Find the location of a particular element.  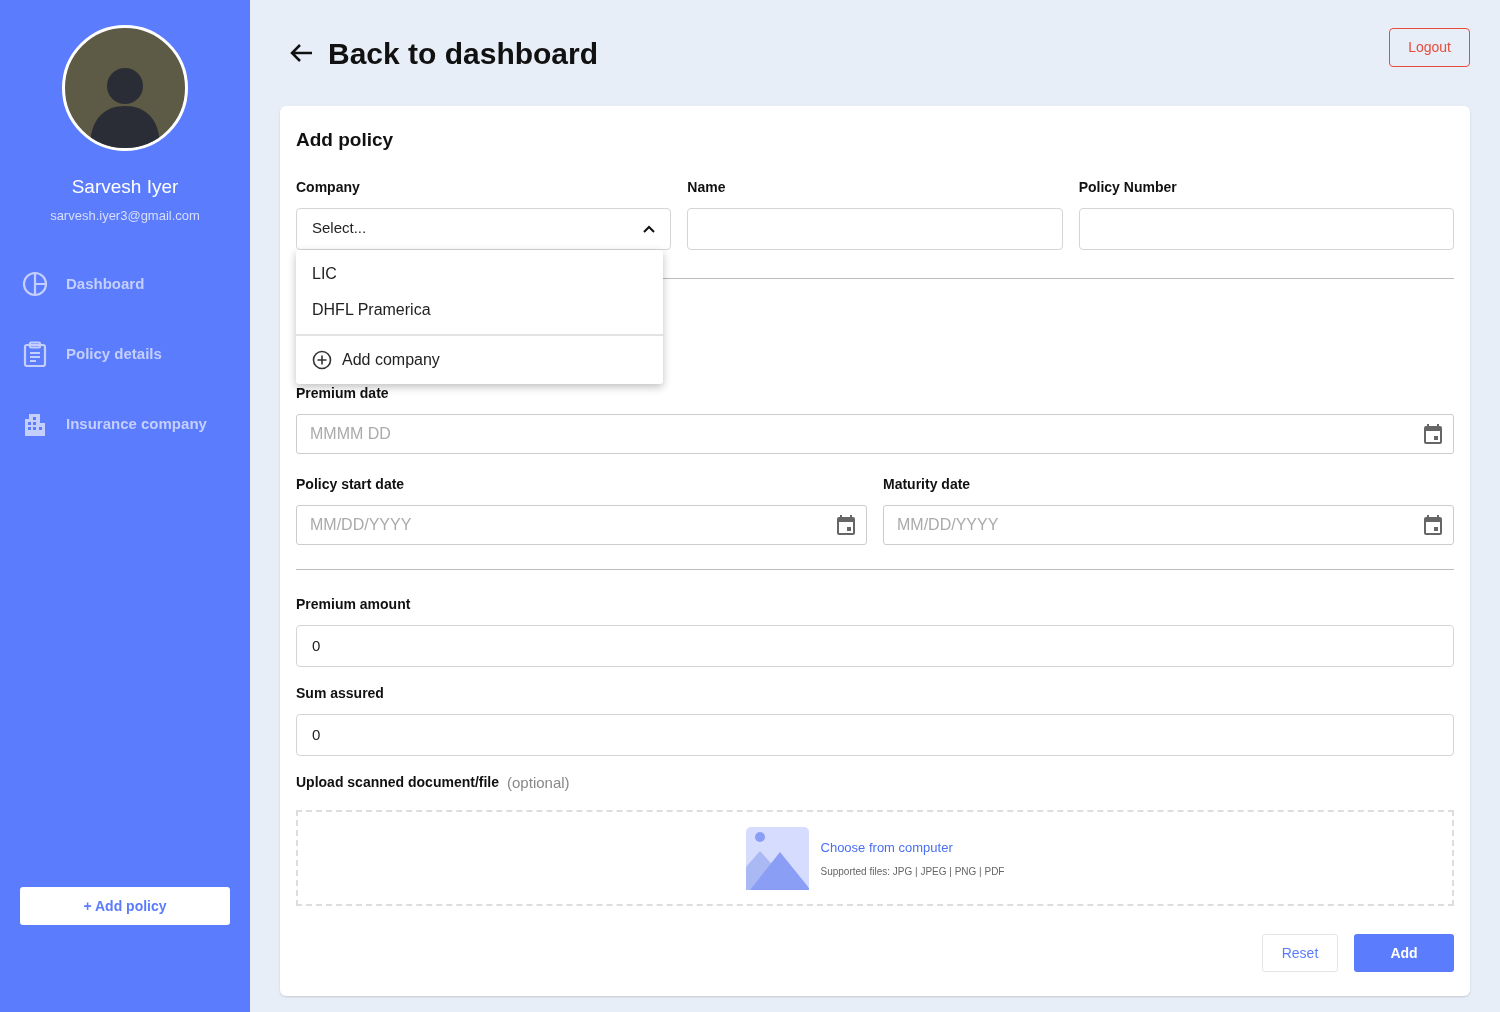

field-label: Policy Number is located at coordinates (1128, 187).